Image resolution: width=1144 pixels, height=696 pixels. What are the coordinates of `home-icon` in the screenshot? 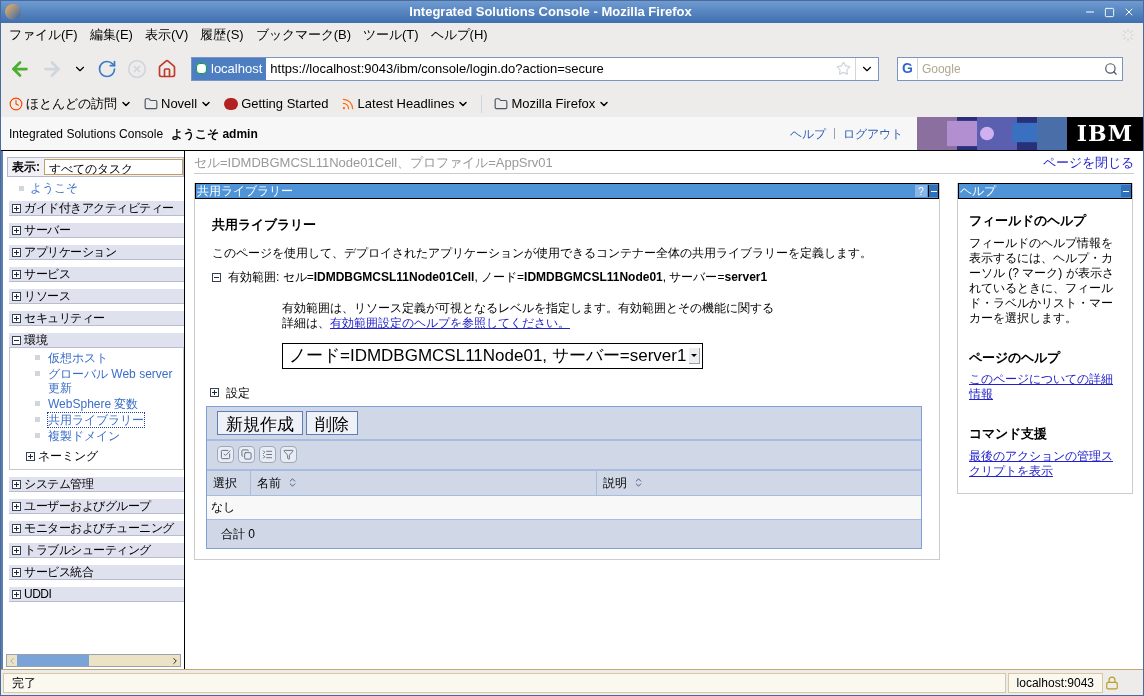 It's located at (167, 68).